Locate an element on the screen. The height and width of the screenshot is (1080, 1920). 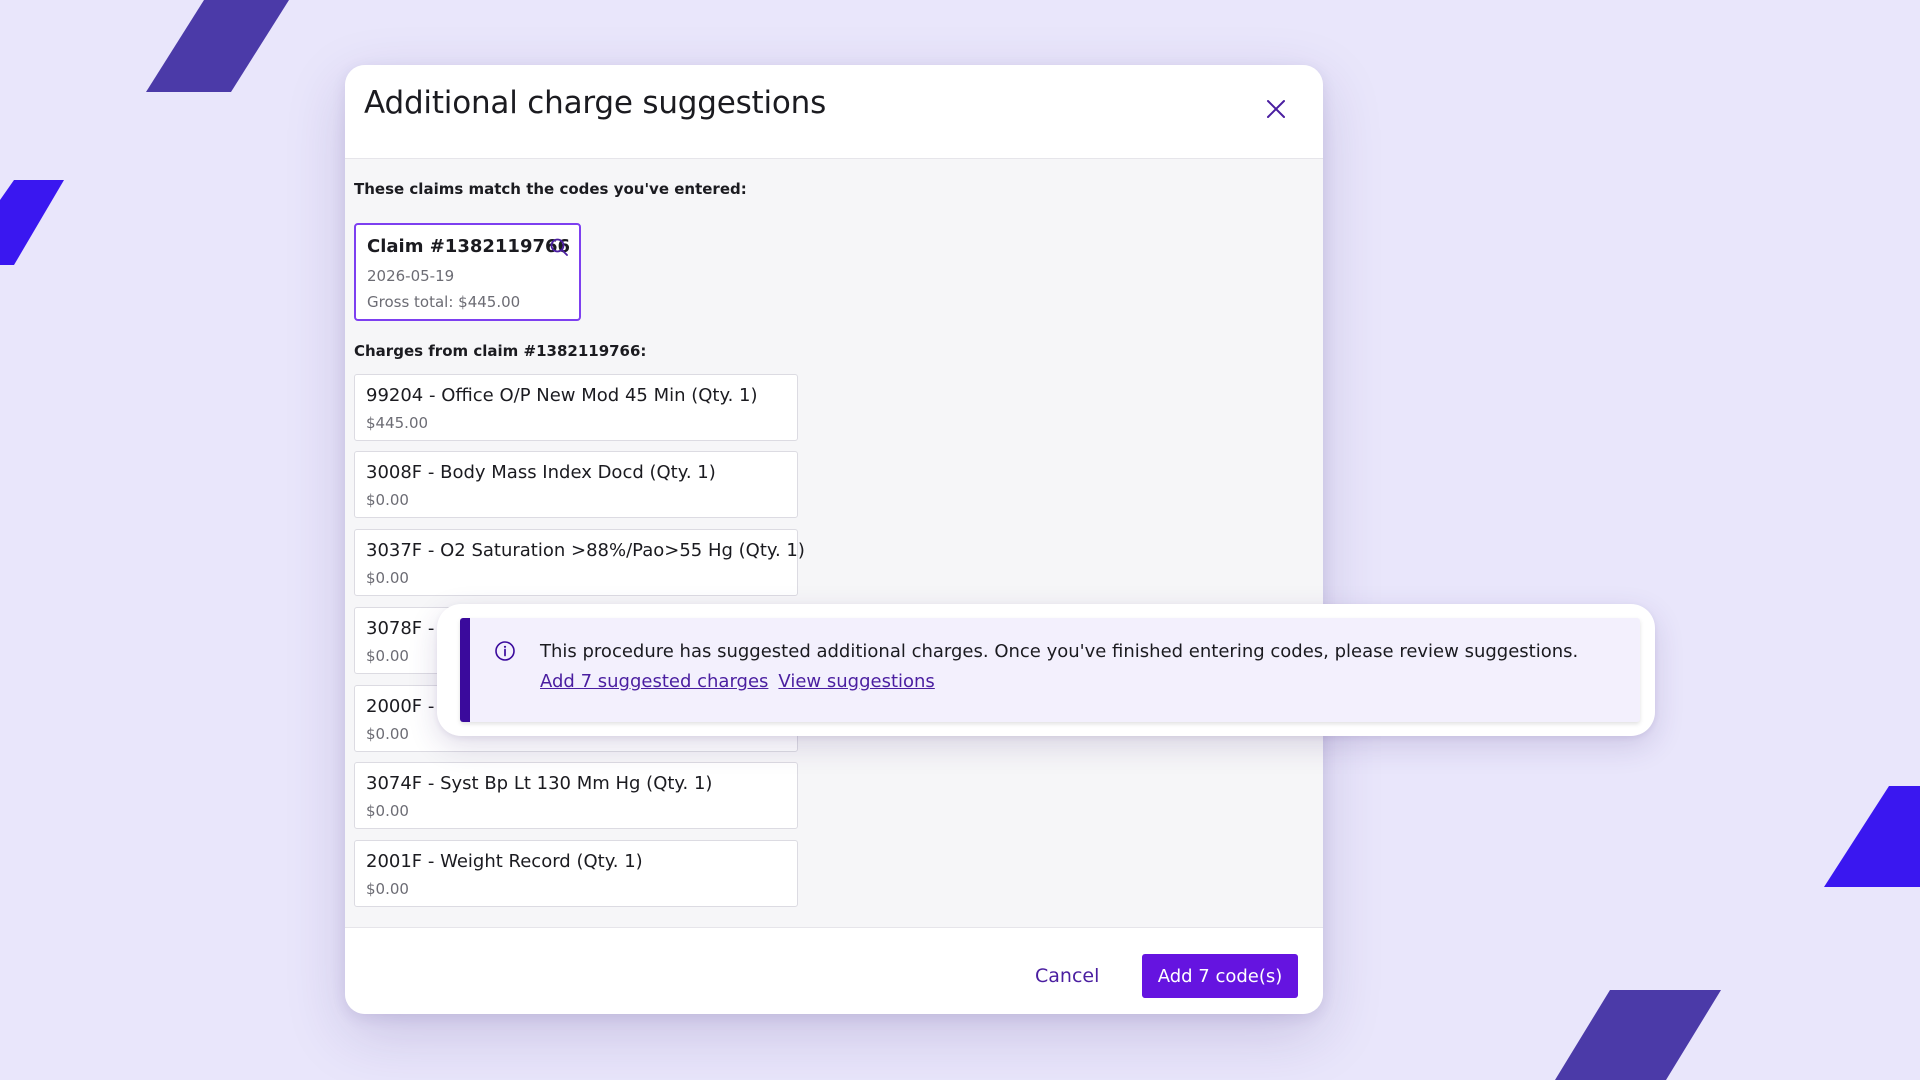
modal-title: Additional charge suggestions is located at coordinates (595, 103).